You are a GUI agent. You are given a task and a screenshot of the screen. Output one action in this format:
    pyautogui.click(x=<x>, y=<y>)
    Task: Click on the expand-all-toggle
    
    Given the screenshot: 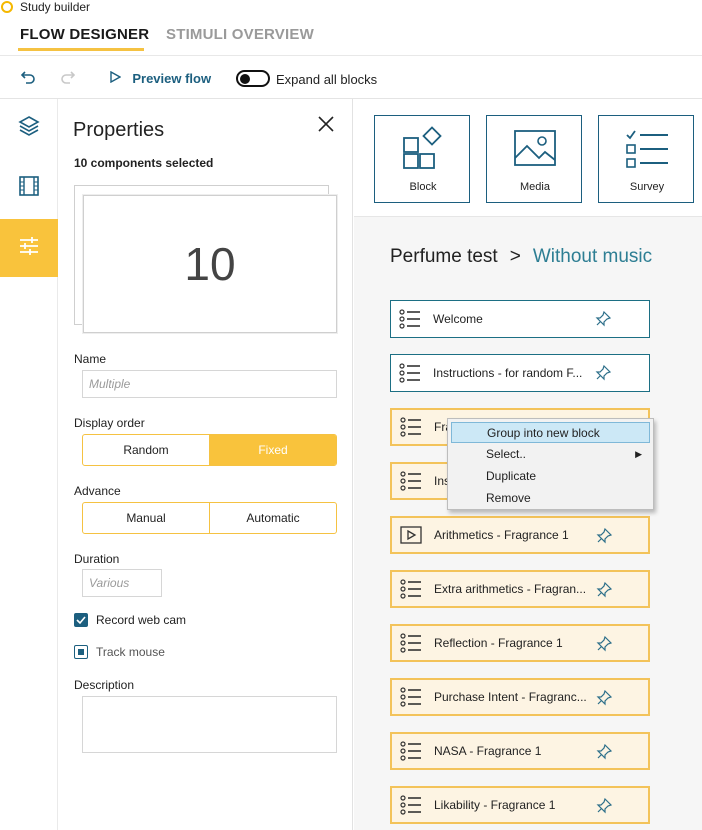 What is the action you would take?
    pyautogui.click(x=253, y=78)
    